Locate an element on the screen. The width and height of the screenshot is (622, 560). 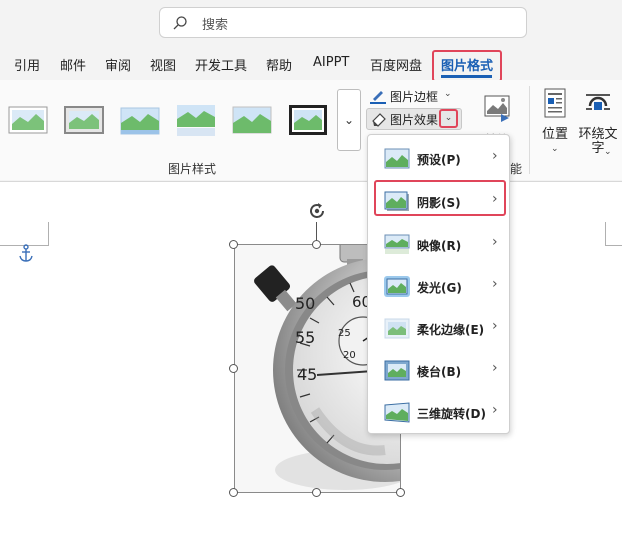
wrap-text-button: 环绕文字 ⌄ is located at coordinates (598, 128).